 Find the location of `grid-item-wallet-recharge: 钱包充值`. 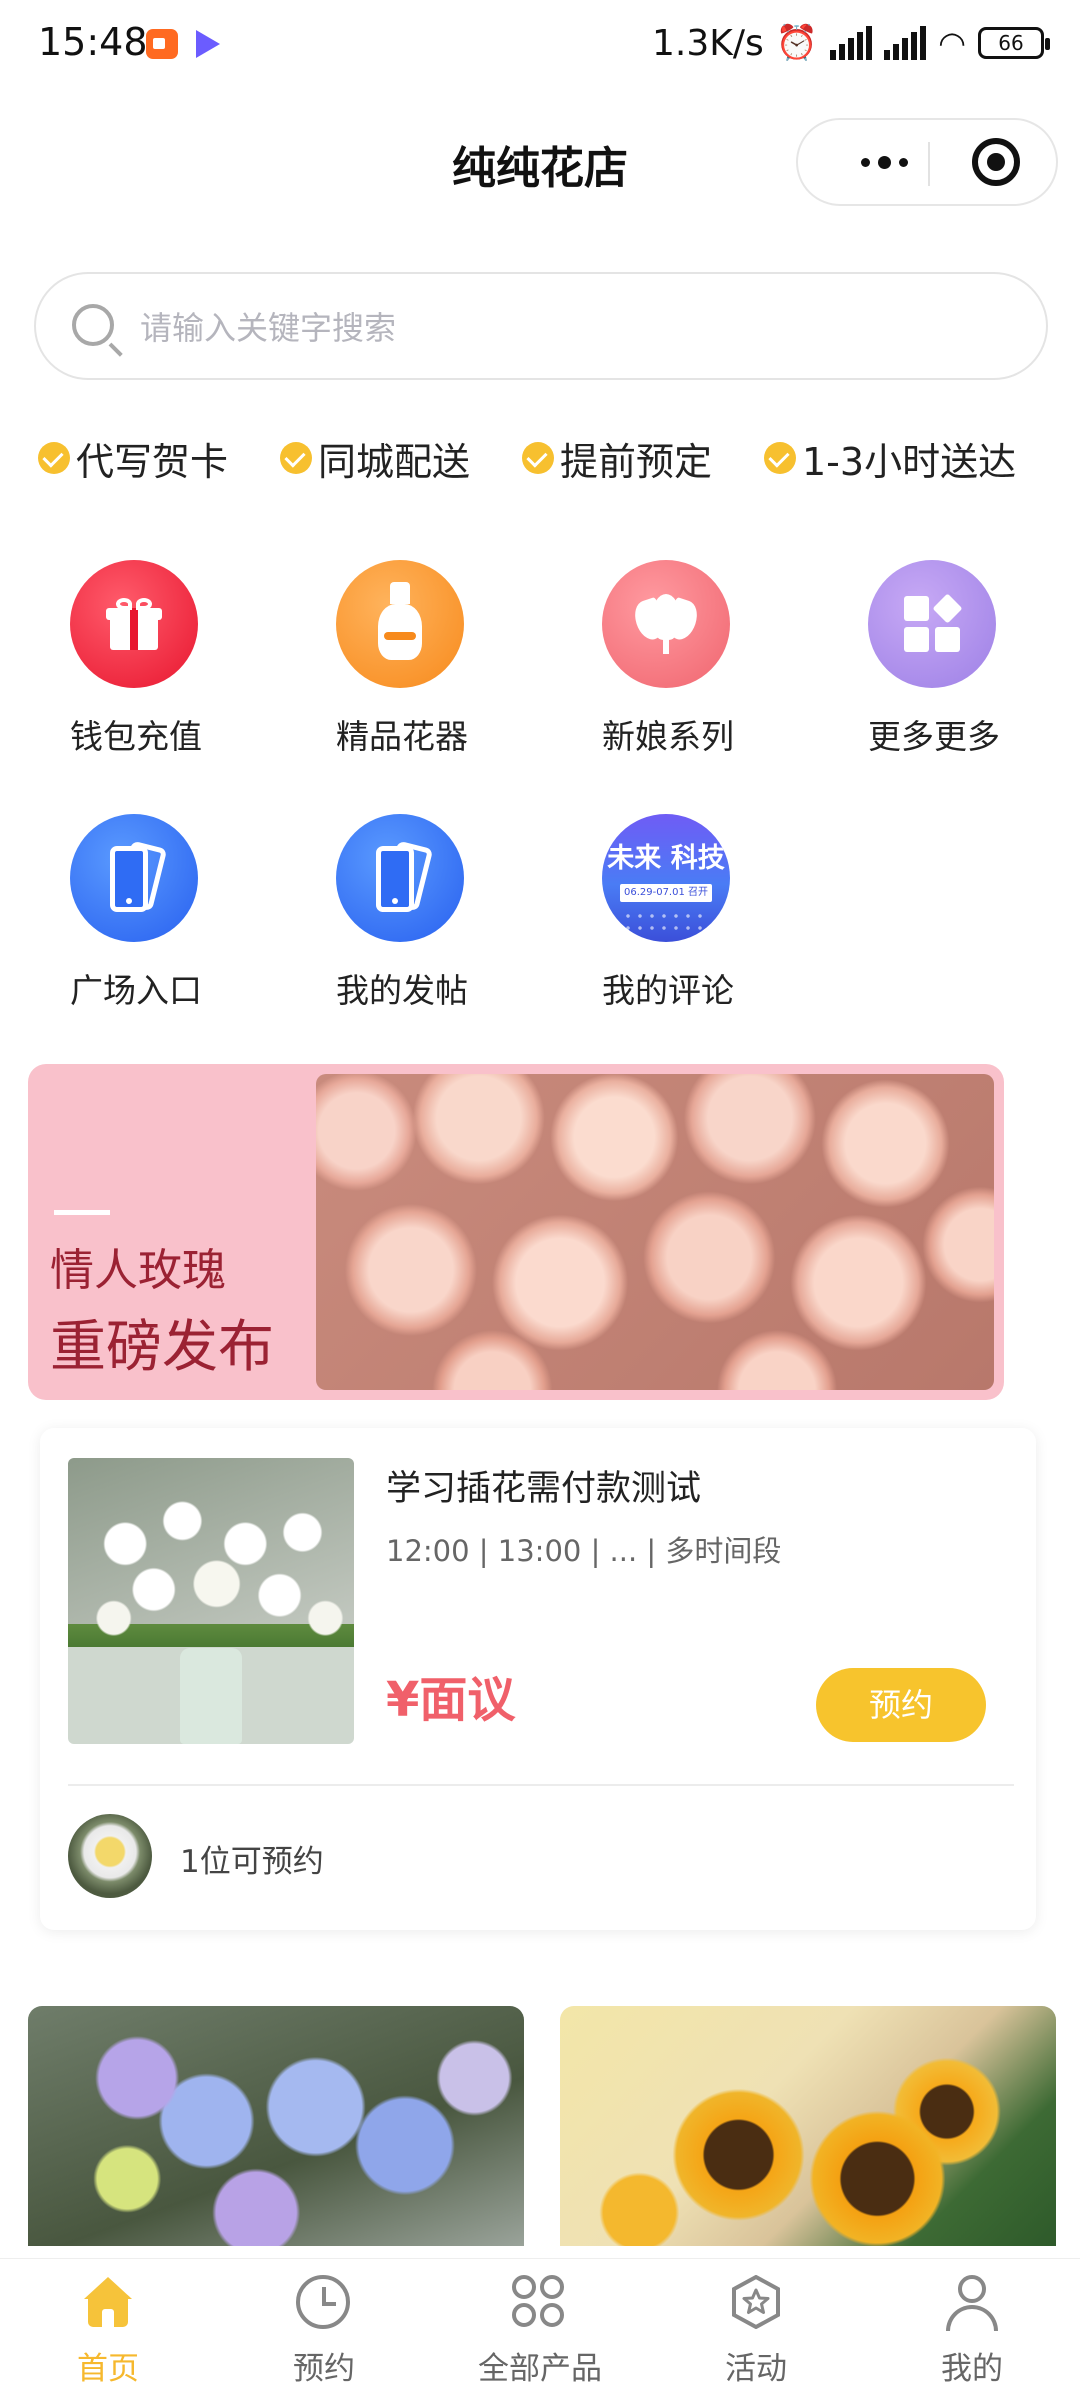

grid-item-wallet-recharge: 钱包充值 is located at coordinates (136, 660).